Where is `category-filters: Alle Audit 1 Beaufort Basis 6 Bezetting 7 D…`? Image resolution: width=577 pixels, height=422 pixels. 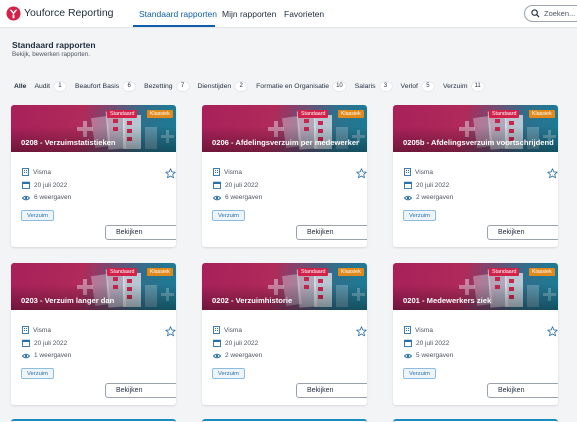
category-filters: Alle Audit 1 Beaufort Basis 6 Bezetting 7 D… is located at coordinates (253, 86).